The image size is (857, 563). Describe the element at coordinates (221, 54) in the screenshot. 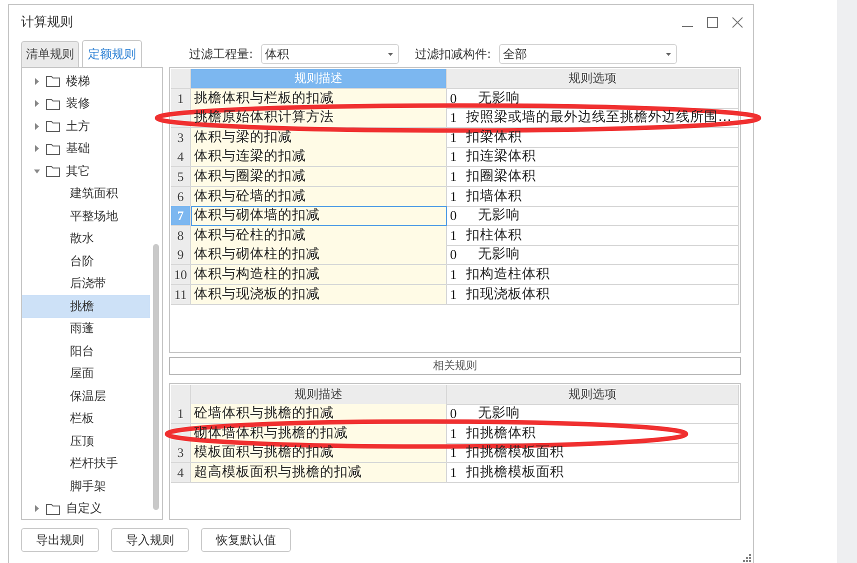

I see `filter-label: 过滤工程量:` at that location.